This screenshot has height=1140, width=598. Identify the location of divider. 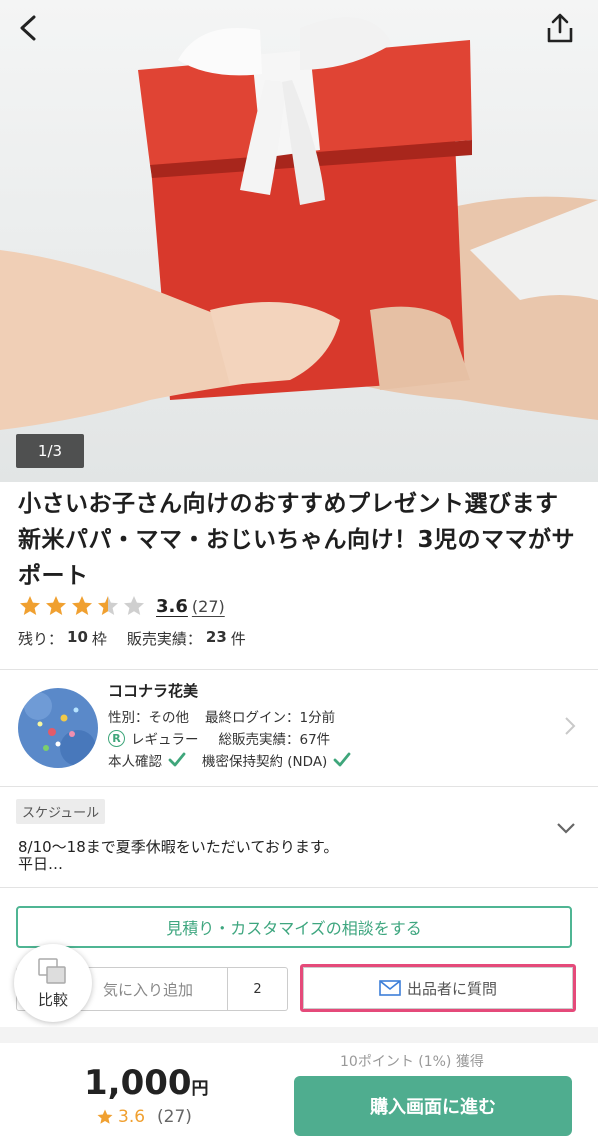
(299, 887).